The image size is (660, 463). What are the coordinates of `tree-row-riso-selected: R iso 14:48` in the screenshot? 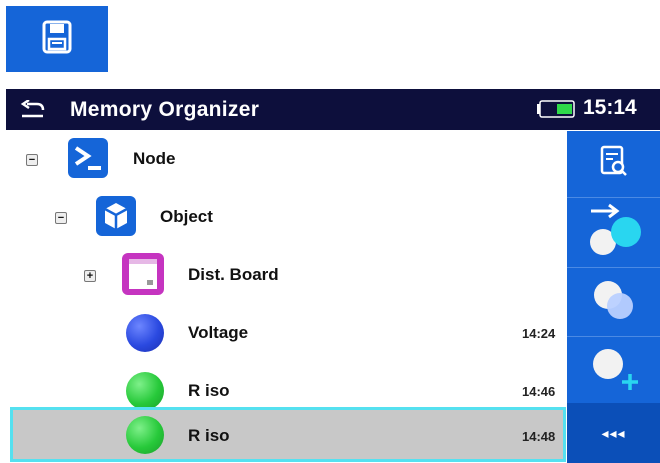 It's located at (288, 434).